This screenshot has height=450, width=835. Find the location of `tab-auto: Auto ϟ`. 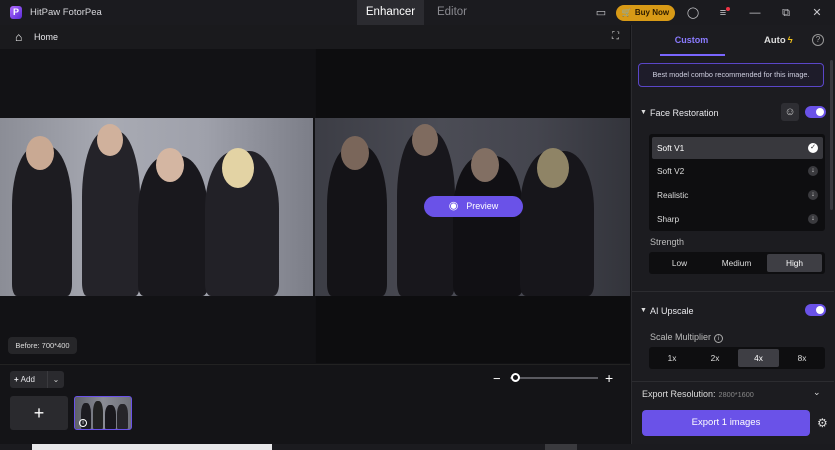

tab-auto: Auto ϟ is located at coordinates (778, 40).